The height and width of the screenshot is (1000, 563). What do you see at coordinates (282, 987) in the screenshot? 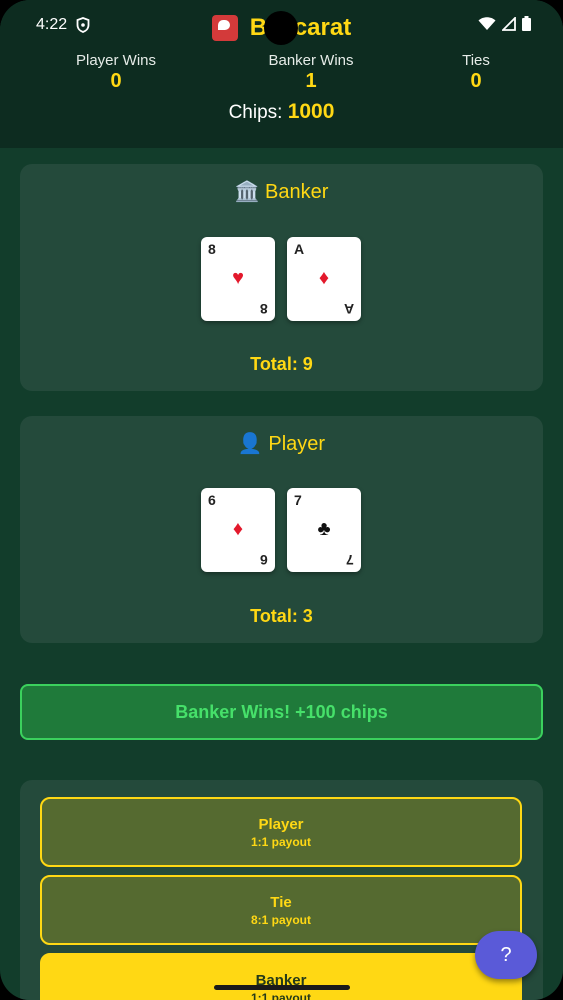
I see `gesture-nav-handle` at bounding box center [282, 987].